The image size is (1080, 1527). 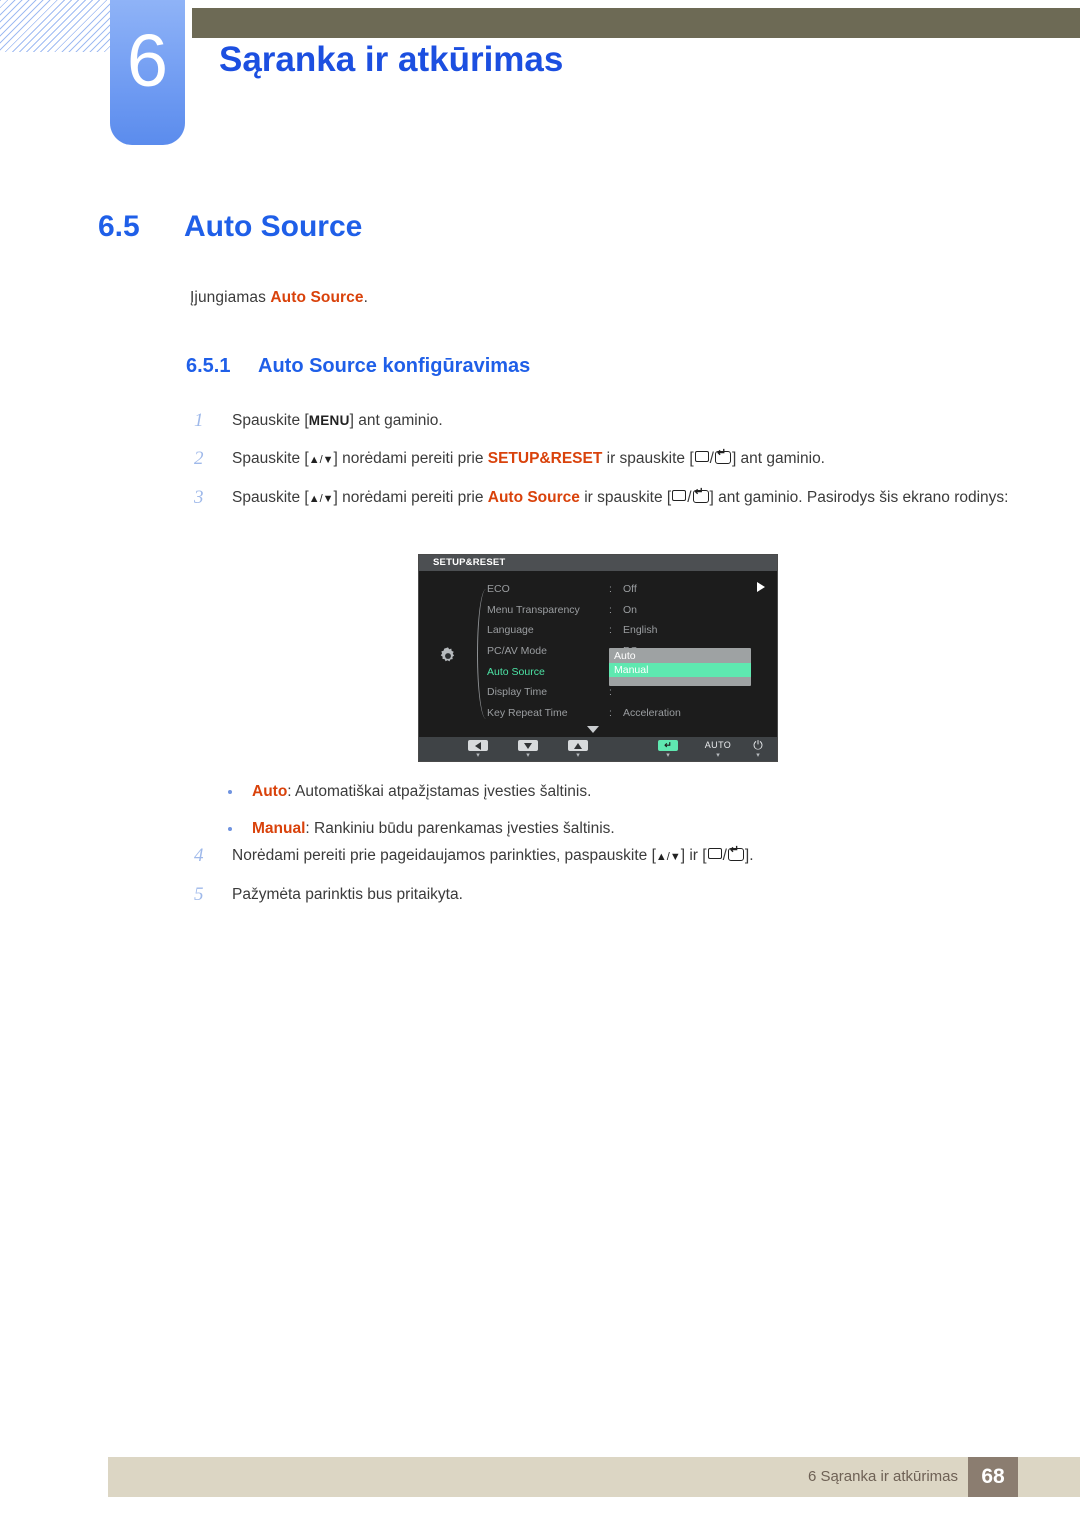 I want to click on subsection-heading: 6.5.1 Auto Source konfigūravimas, so click(x=358, y=366).